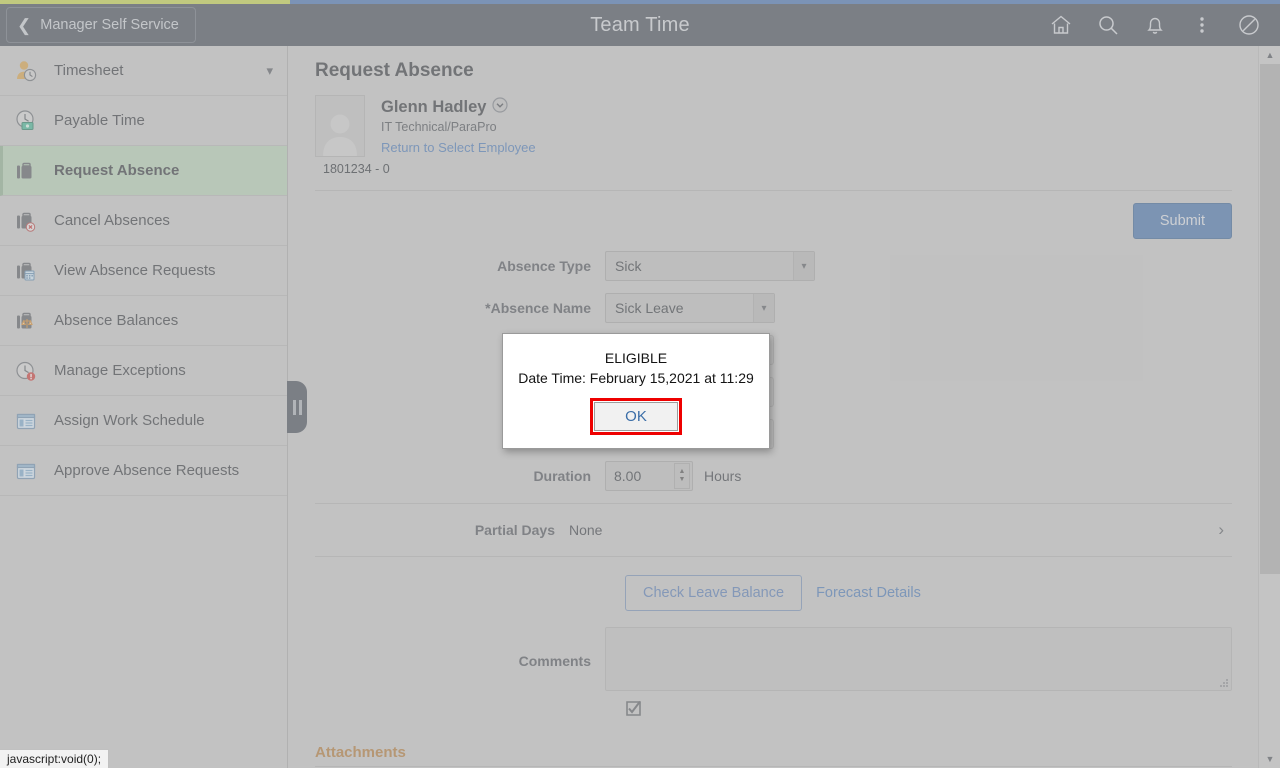 The height and width of the screenshot is (768, 1280). What do you see at coordinates (55, 758) in the screenshot?
I see `browser-status-bar: javascript:void(0);` at bounding box center [55, 758].